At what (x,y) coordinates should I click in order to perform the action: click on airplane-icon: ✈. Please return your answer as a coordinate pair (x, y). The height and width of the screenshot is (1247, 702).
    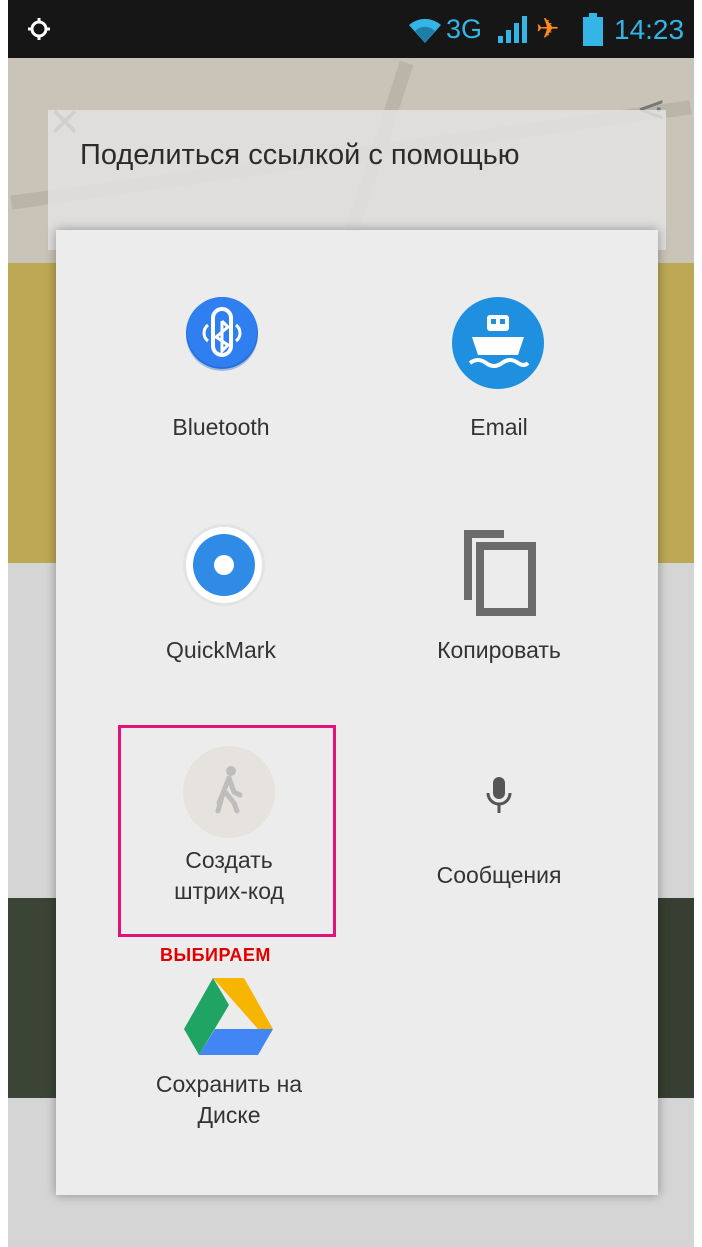
    Looking at the image, I should click on (548, 28).